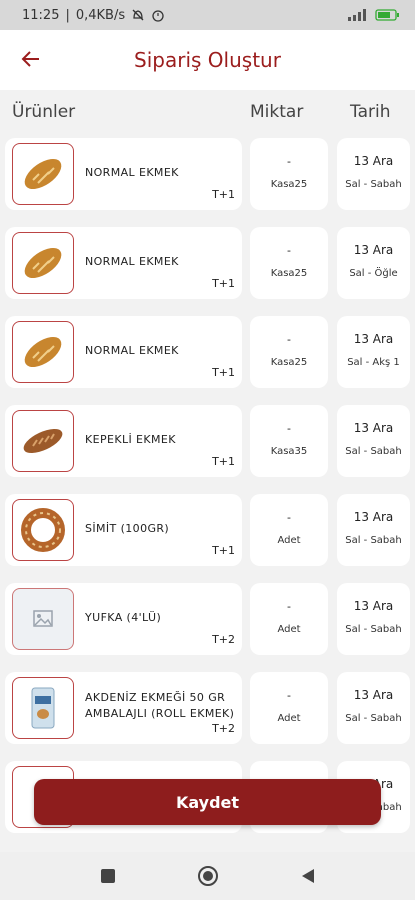 Image resolution: width=415 pixels, height=900 pixels. What do you see at coordinates (43, 441) in the screenshot?
I see `brown-bread-icon` at bounding box center [43, 441].